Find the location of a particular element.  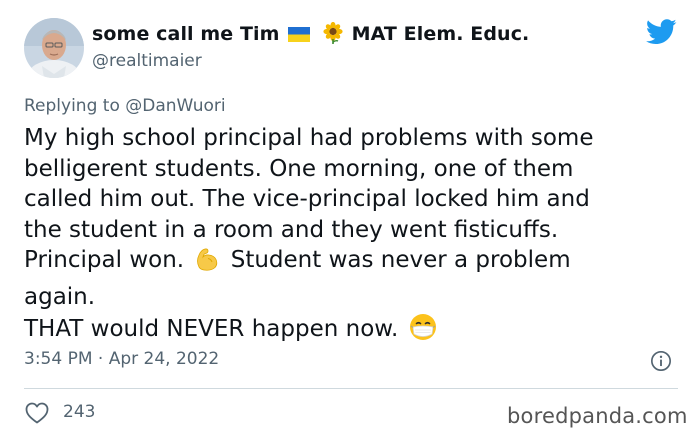

info-icon is located at coordinates (661, 361).